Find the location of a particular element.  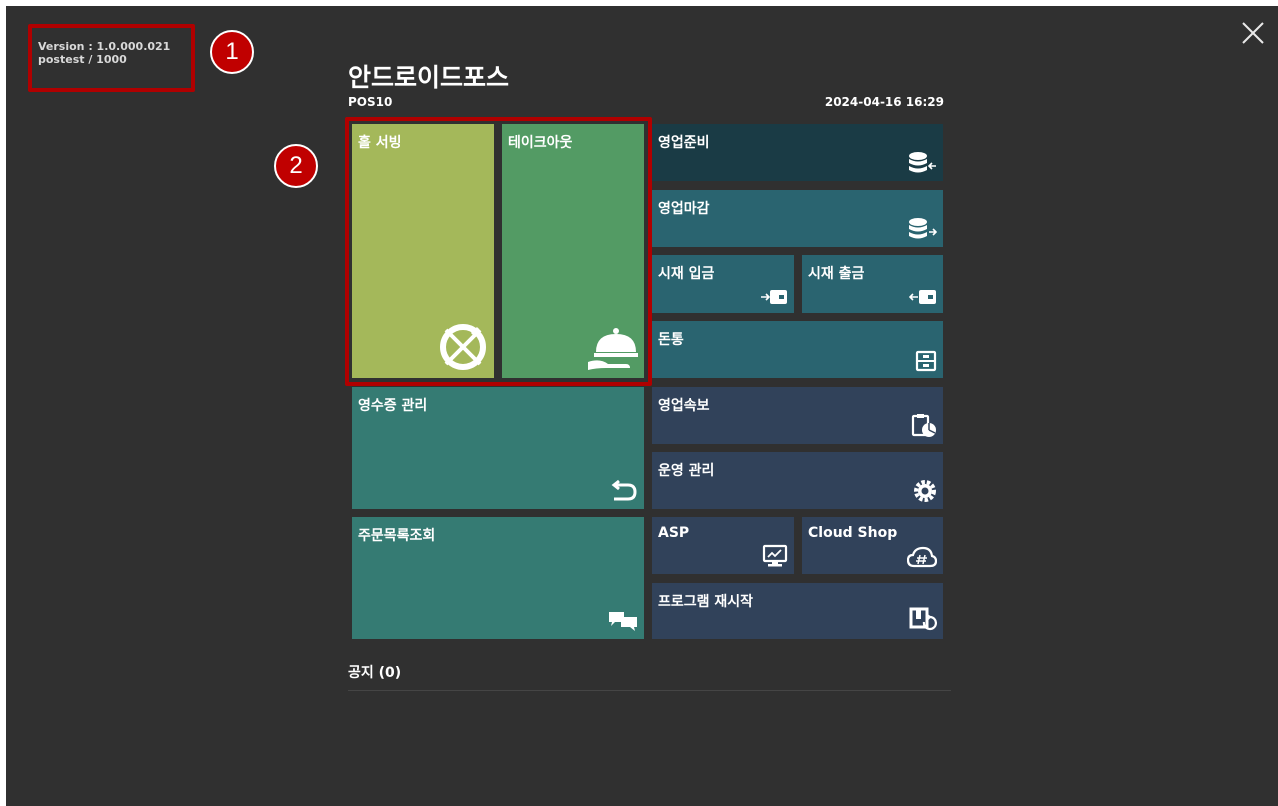

cash-drawer-icon is located at coordinates (926, 361).